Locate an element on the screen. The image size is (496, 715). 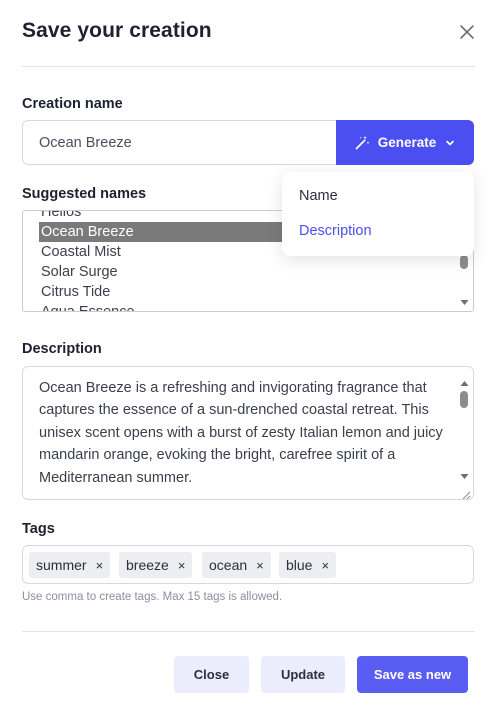
generate-button-label: Generate is located at coordinates (407, 142).